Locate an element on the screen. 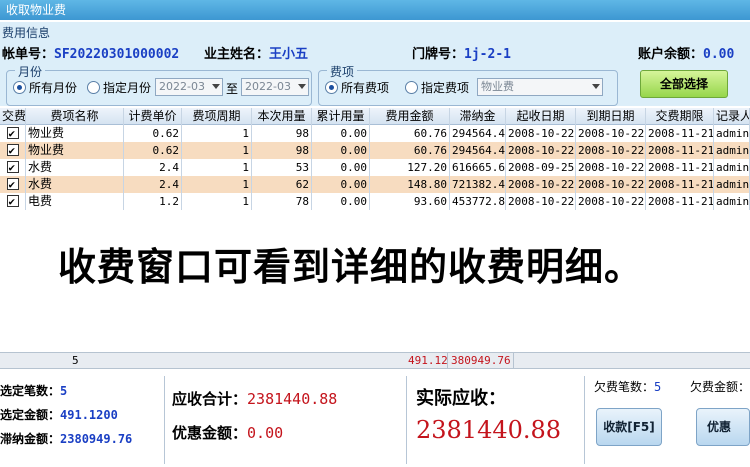  actual-receivable-label: 实际应收： is located at coordinates (461, 398).